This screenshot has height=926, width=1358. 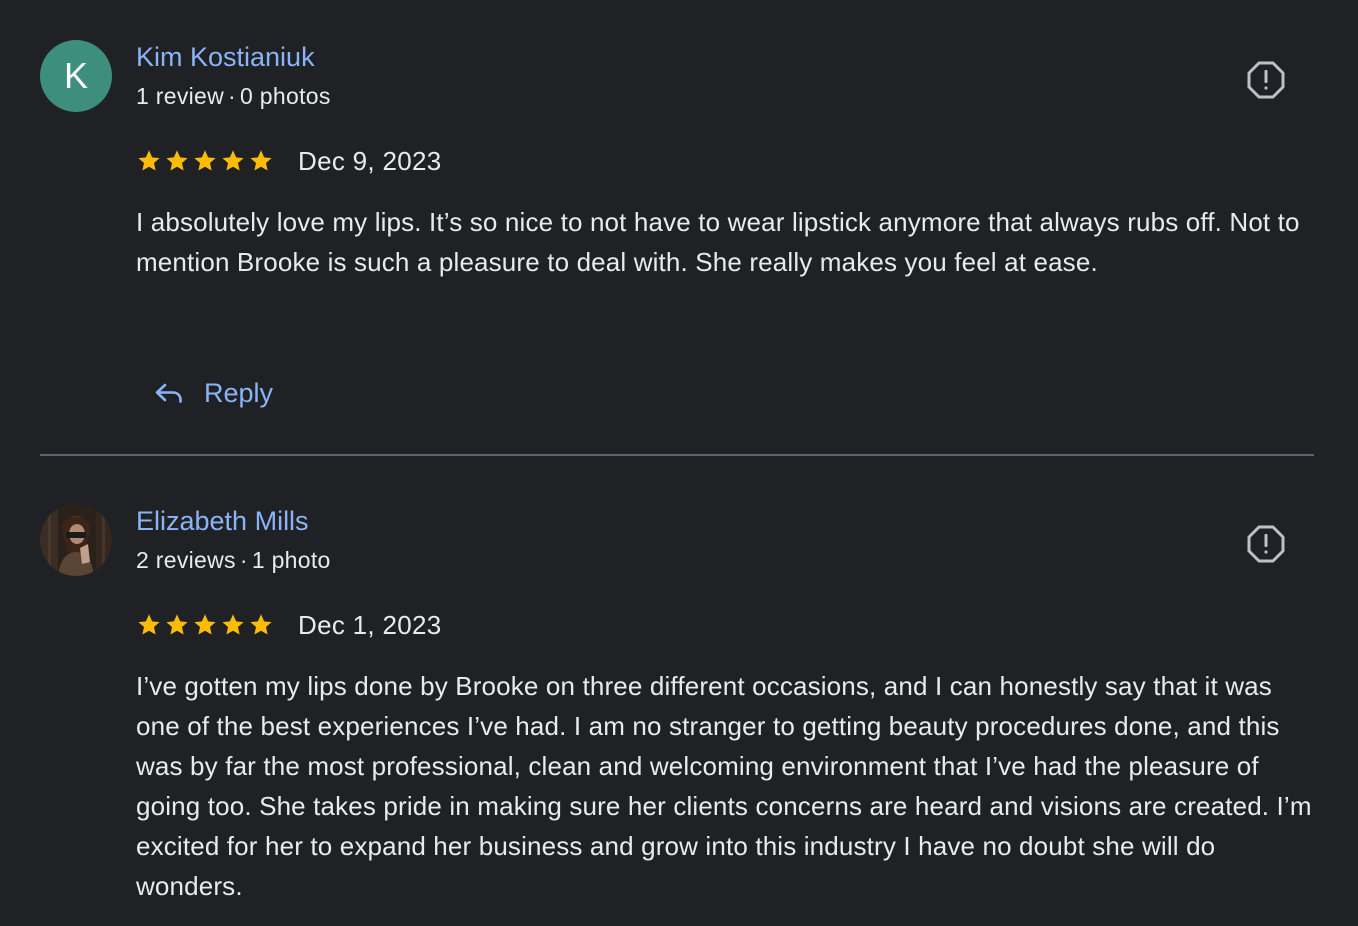 I want to click on author-meta: 1 review · 0 photos, so click(x=233, y=96).